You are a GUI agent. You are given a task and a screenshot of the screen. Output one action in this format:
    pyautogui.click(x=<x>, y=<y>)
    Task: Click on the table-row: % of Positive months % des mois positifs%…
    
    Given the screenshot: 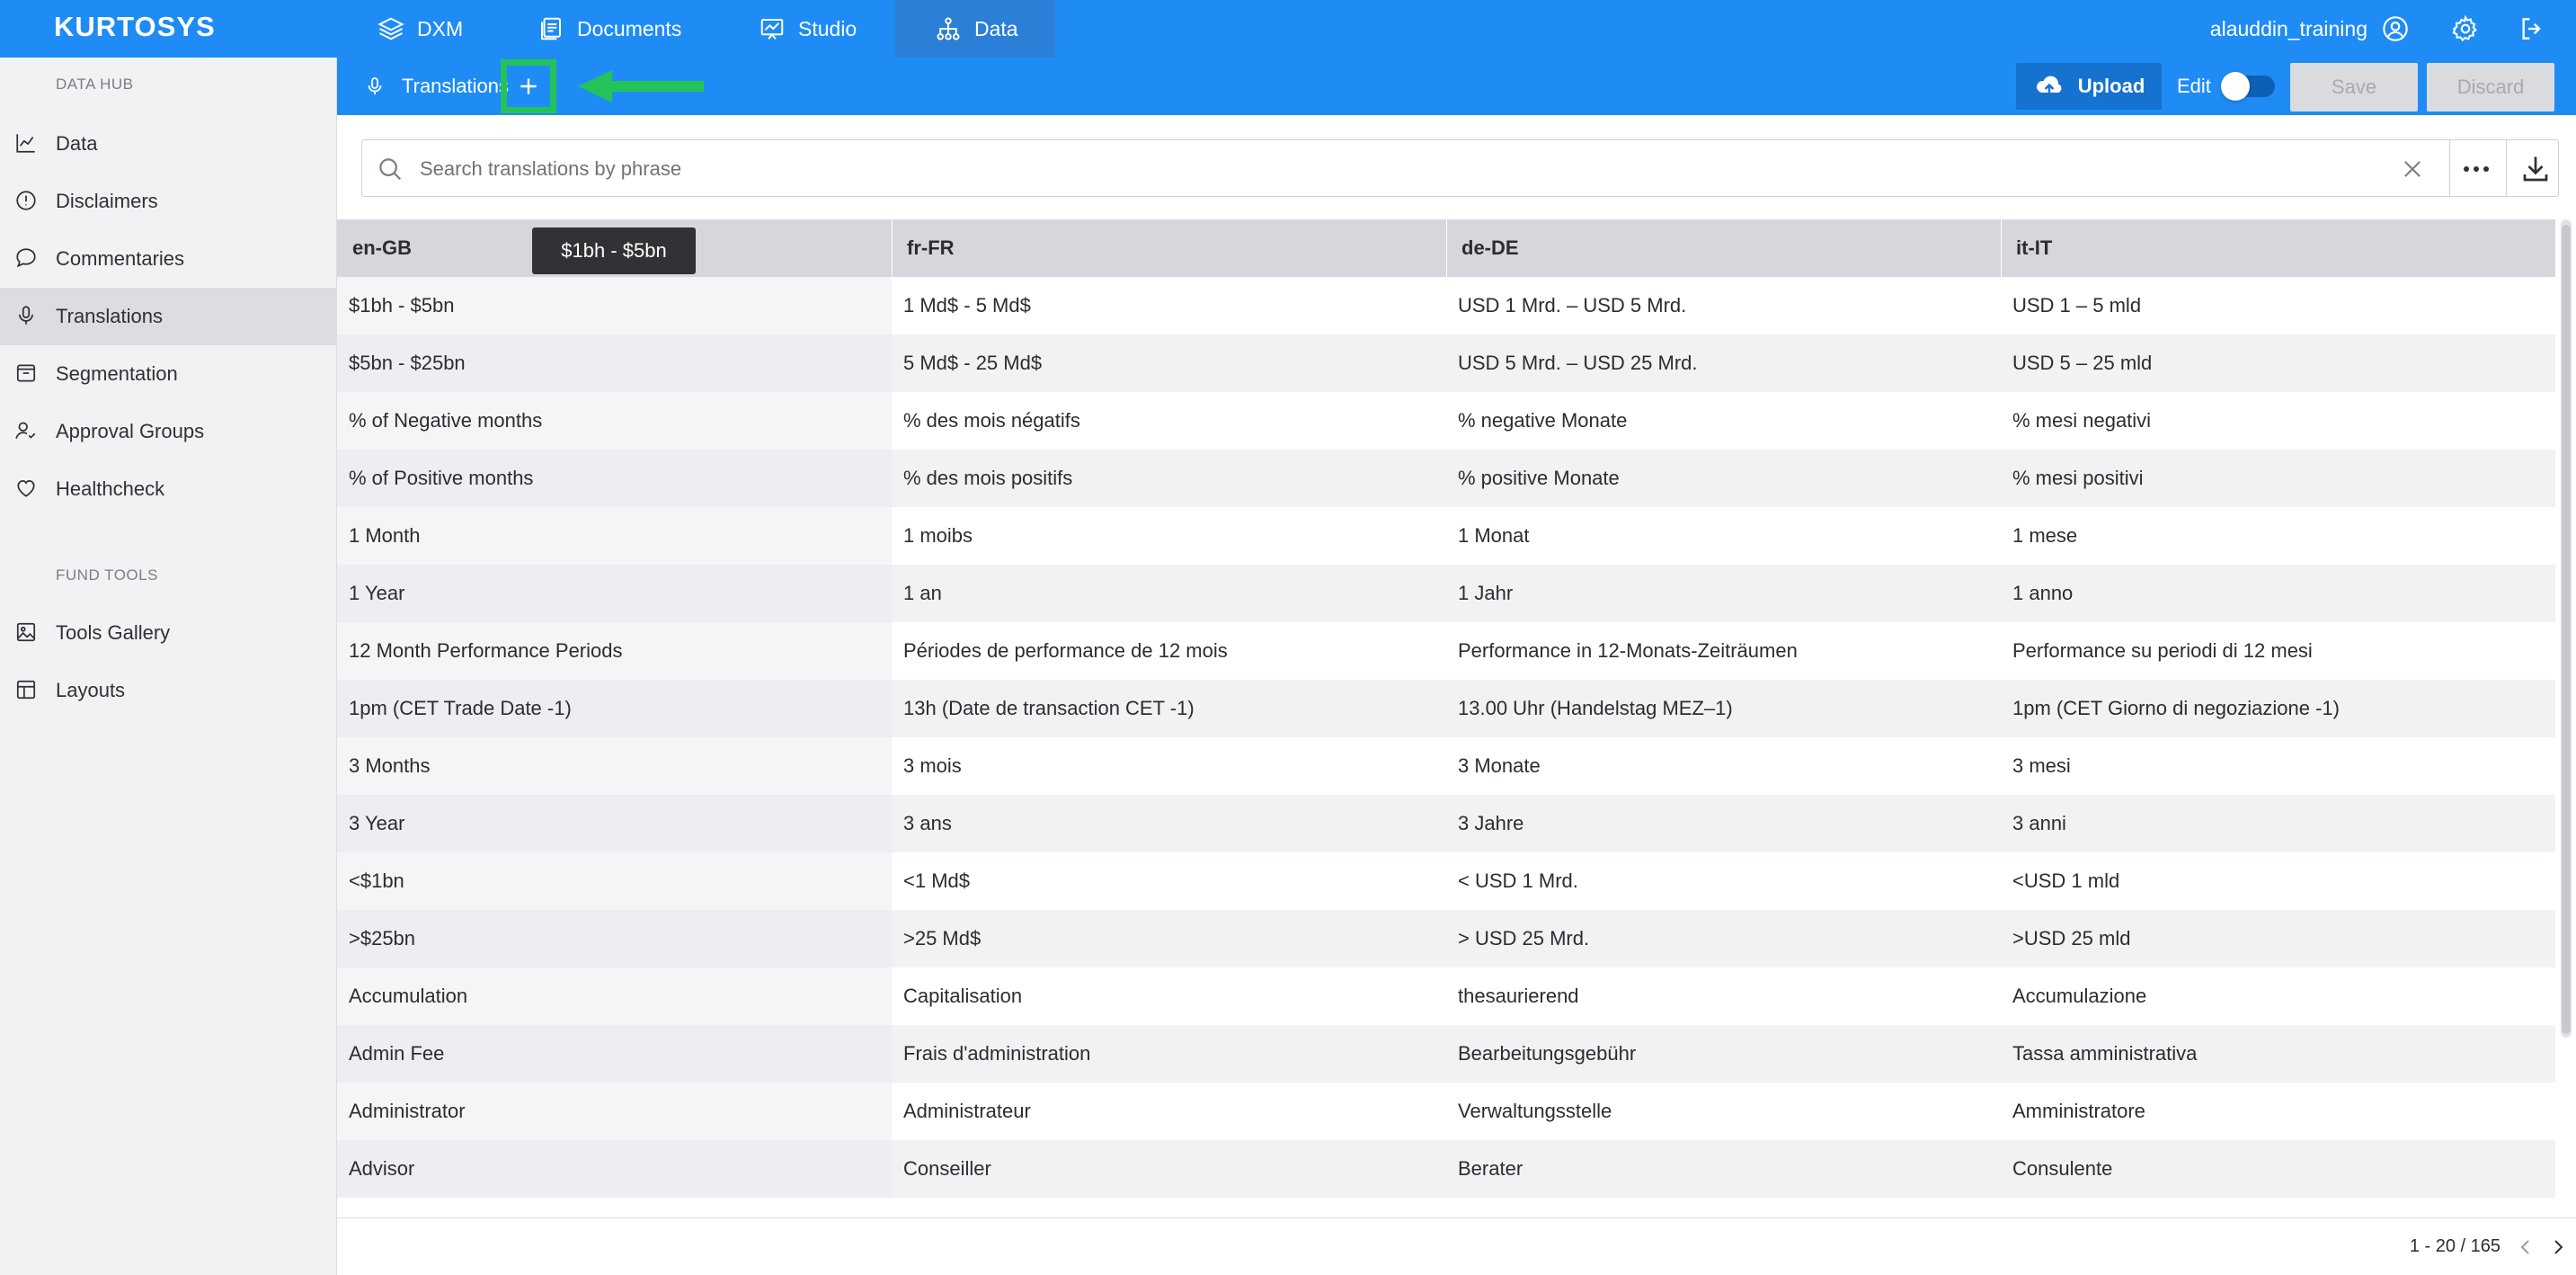 What is the action you would take?
    pyautogui.click(x=1446, y=478)
    